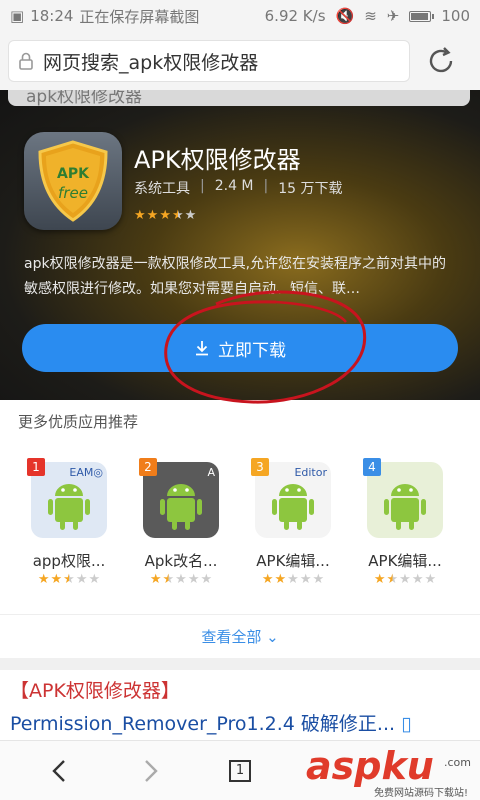 Image resolution: width=480 pixels, height=800 pixels. Describe the element at coordinates (150, 771) in the screenshot. I see `forward-button` at that location.